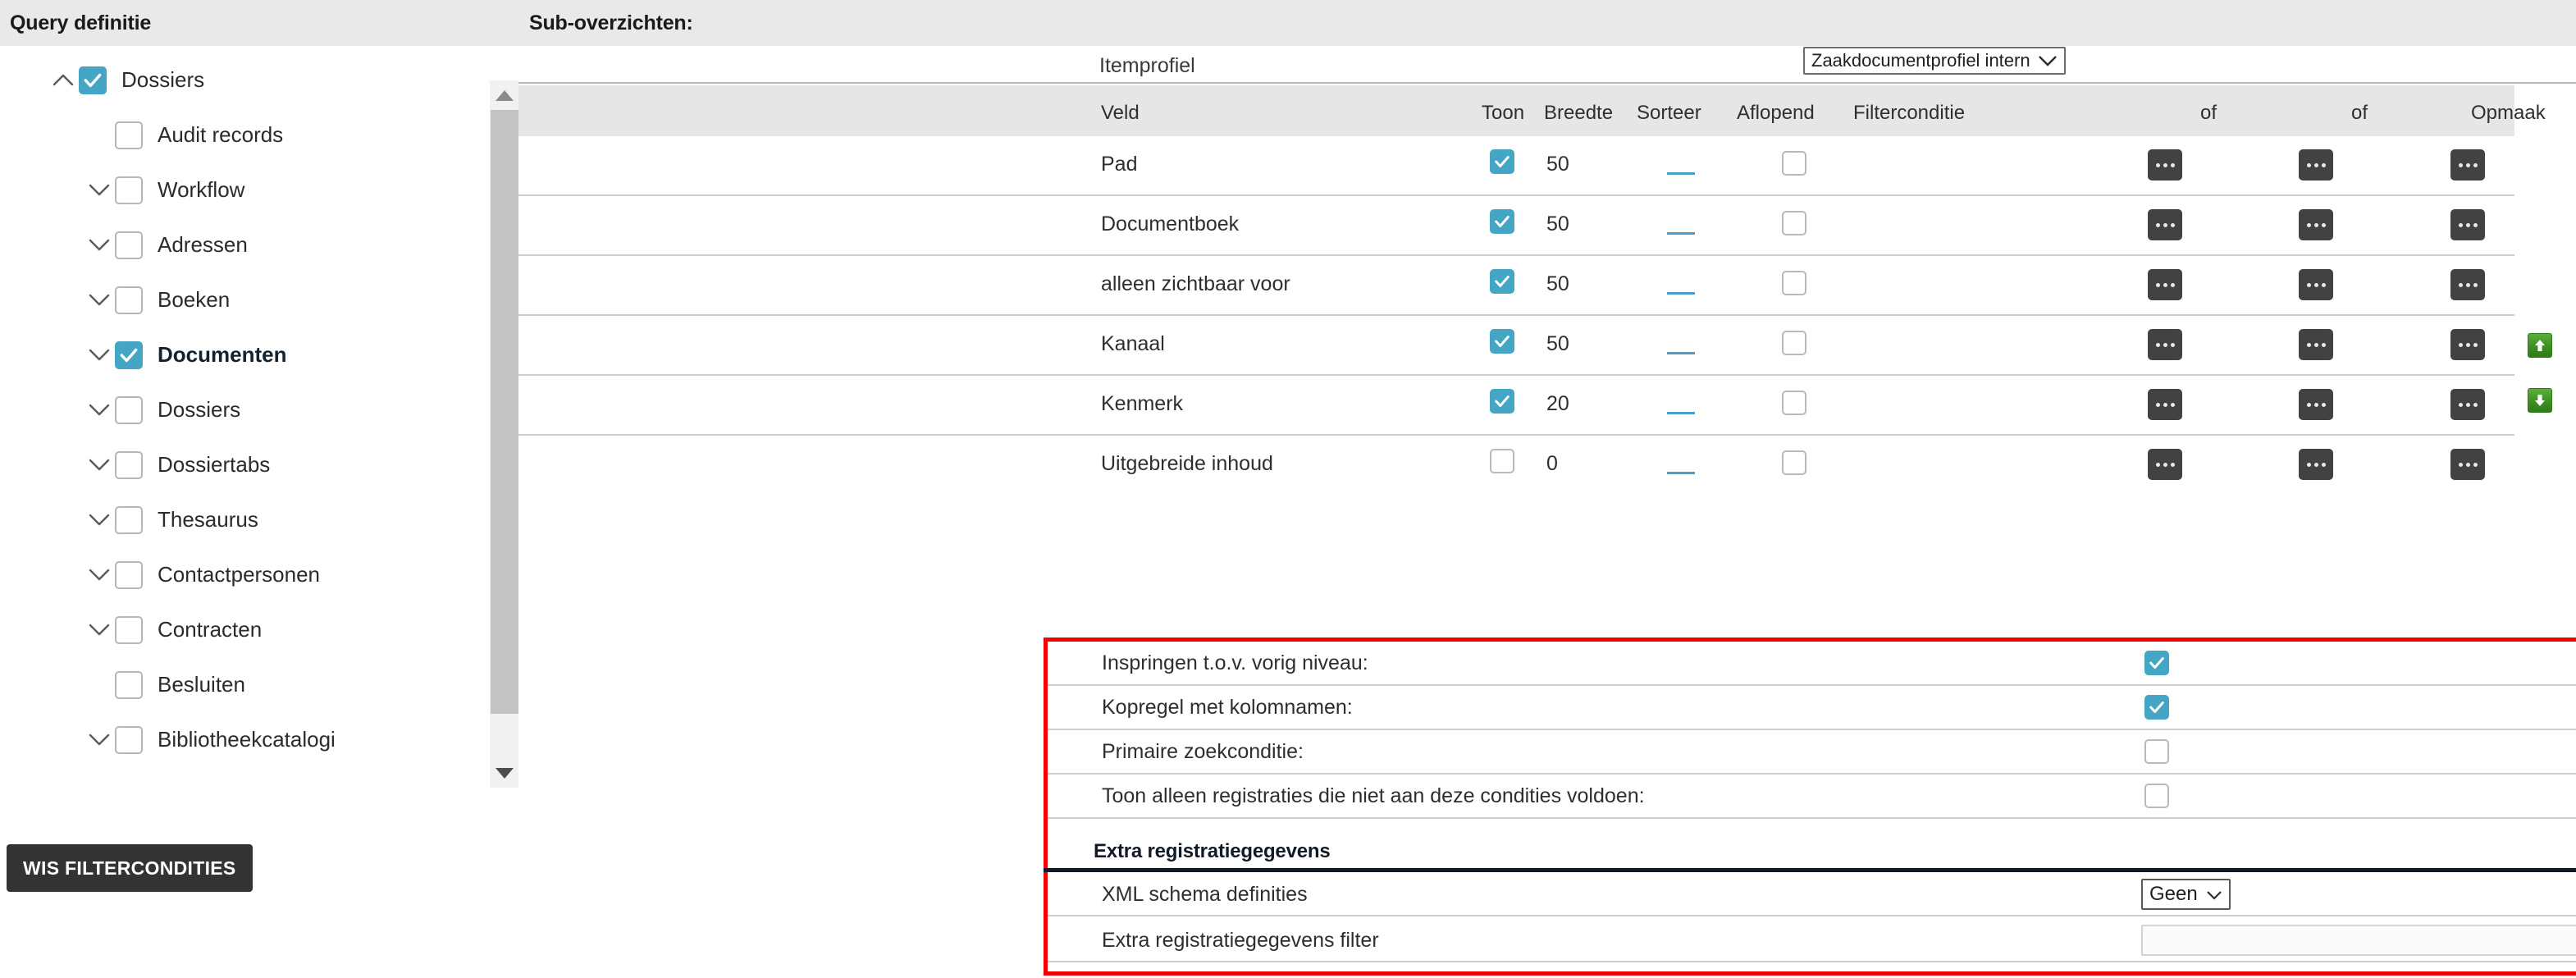  I want to click on tree-item-contracten: Contracten, so click(259, 629).